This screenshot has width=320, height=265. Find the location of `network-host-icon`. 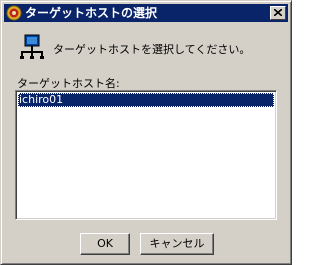

network-host-icon is located at coordinates (32, 47).